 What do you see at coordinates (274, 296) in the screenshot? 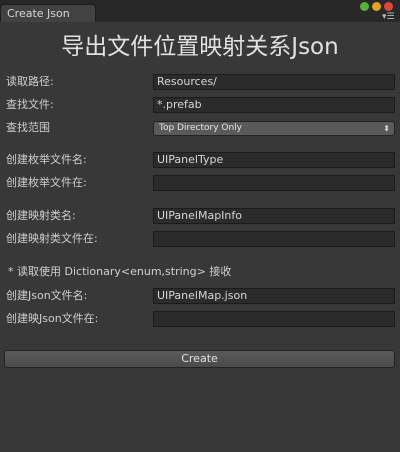
I see `json-file-name-input: UIPanelMap.json` at bounding box center [274, 296].